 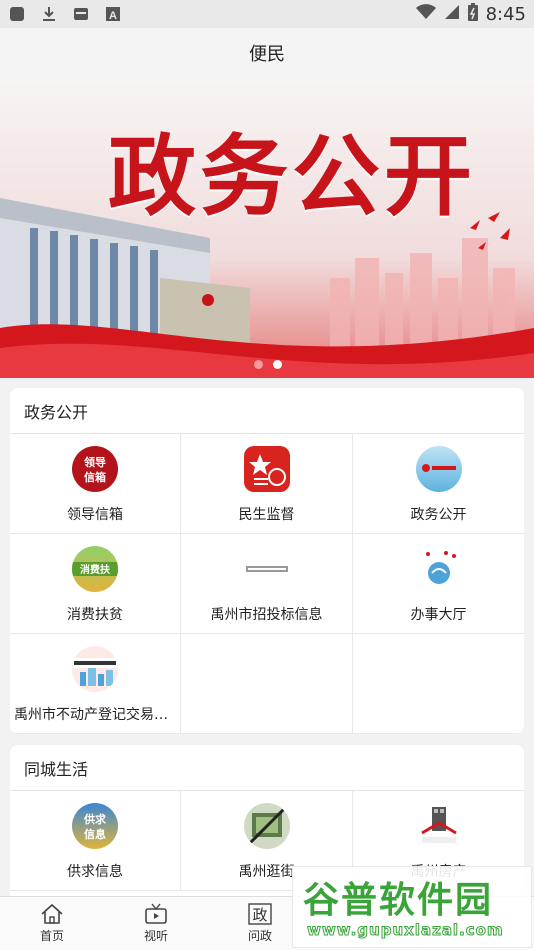 I want to click on leader-mailbox-icon: 领导 信箱, so click(x=95, y=469).